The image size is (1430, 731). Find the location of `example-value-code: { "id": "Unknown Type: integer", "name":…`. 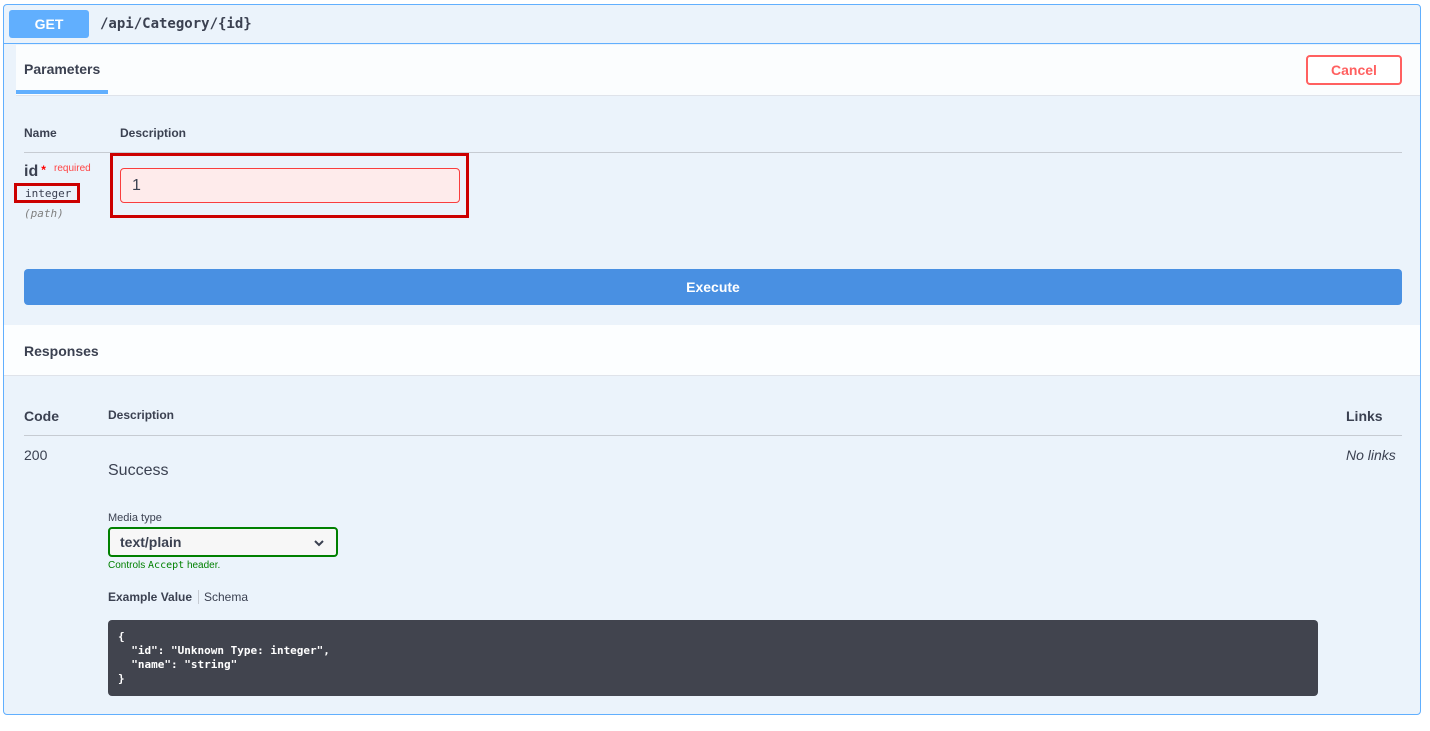

example-value-code: { "id": "Unknown Type: integer", "name":… is located at coordinates (713, 658).